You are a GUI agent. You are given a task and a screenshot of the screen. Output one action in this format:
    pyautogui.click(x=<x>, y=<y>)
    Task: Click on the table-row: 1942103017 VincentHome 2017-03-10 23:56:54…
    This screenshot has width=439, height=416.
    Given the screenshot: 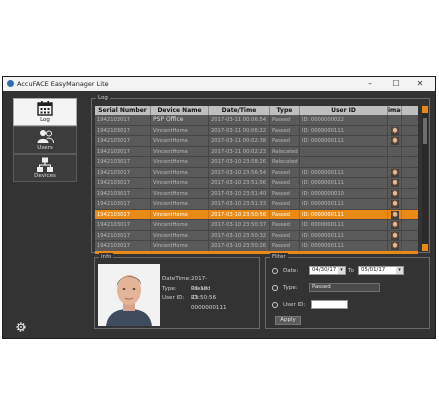 What is the action you would take?
    pyautogui.click(x=256, y=172)
    